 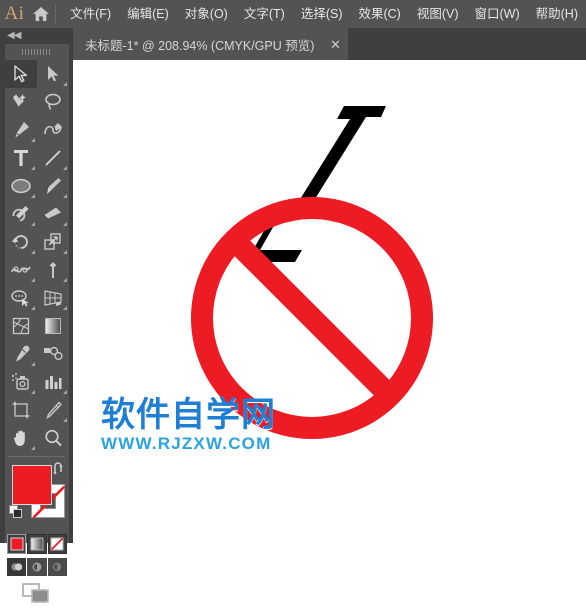 What do you see at coordinates (53, 242) in the screenshot?
I see `scale-tool` at bounding box center [53, 242].